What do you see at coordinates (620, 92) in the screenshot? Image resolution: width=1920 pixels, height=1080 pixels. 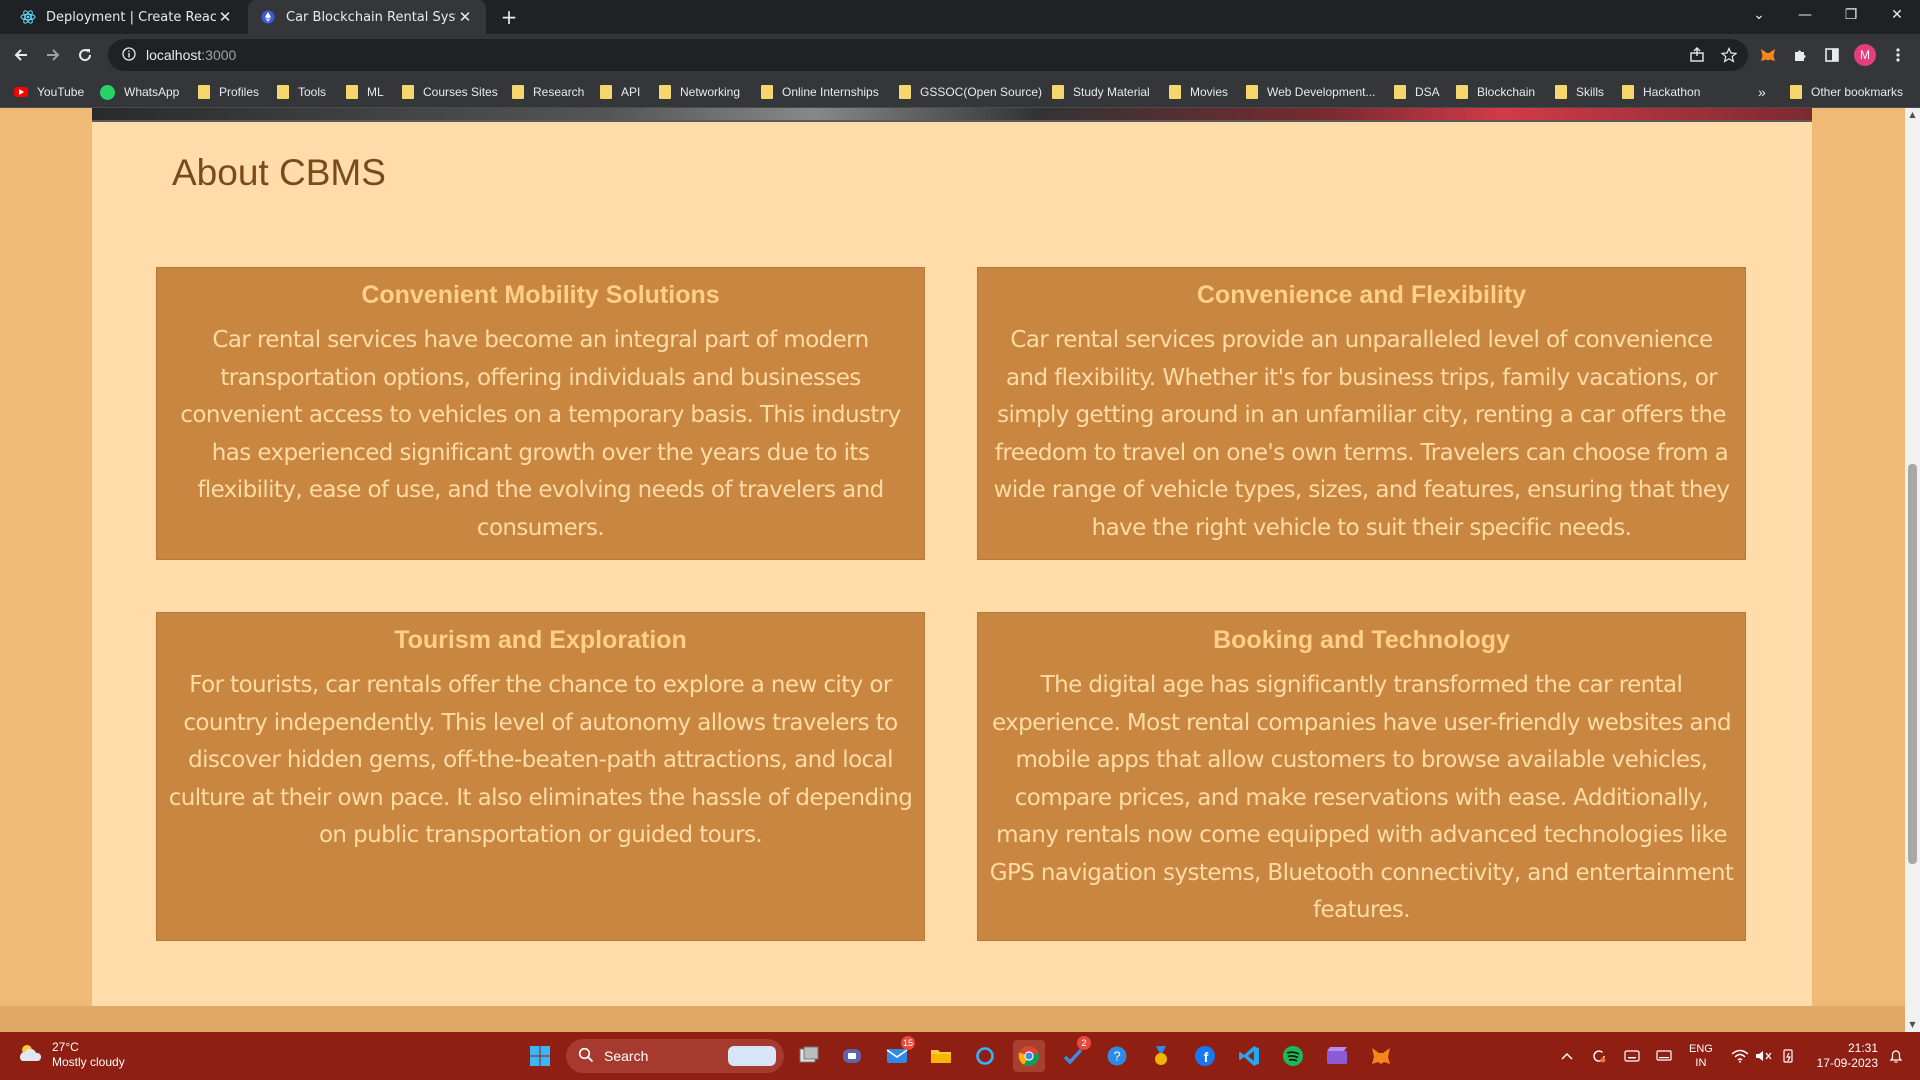 I see `bookmark-api: API` at bounding box center [620, 92].